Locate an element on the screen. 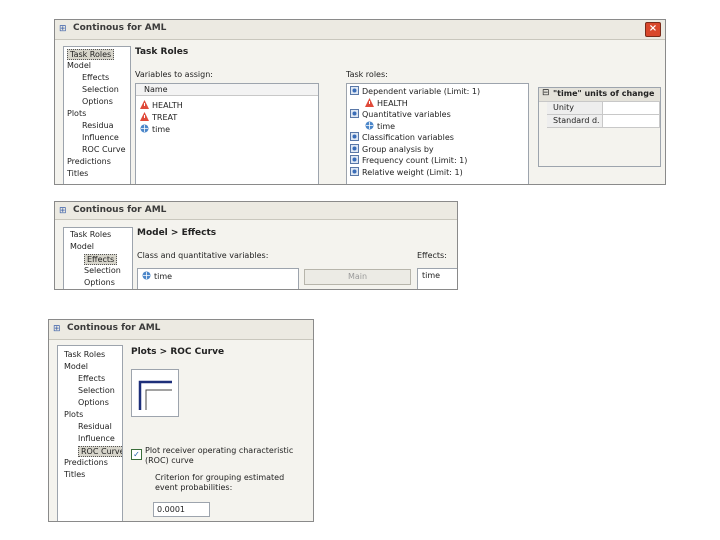 This screenshot has width=720, height=540. properties-header: ⊟ "time" units of change is located at coordinates (599, 95).